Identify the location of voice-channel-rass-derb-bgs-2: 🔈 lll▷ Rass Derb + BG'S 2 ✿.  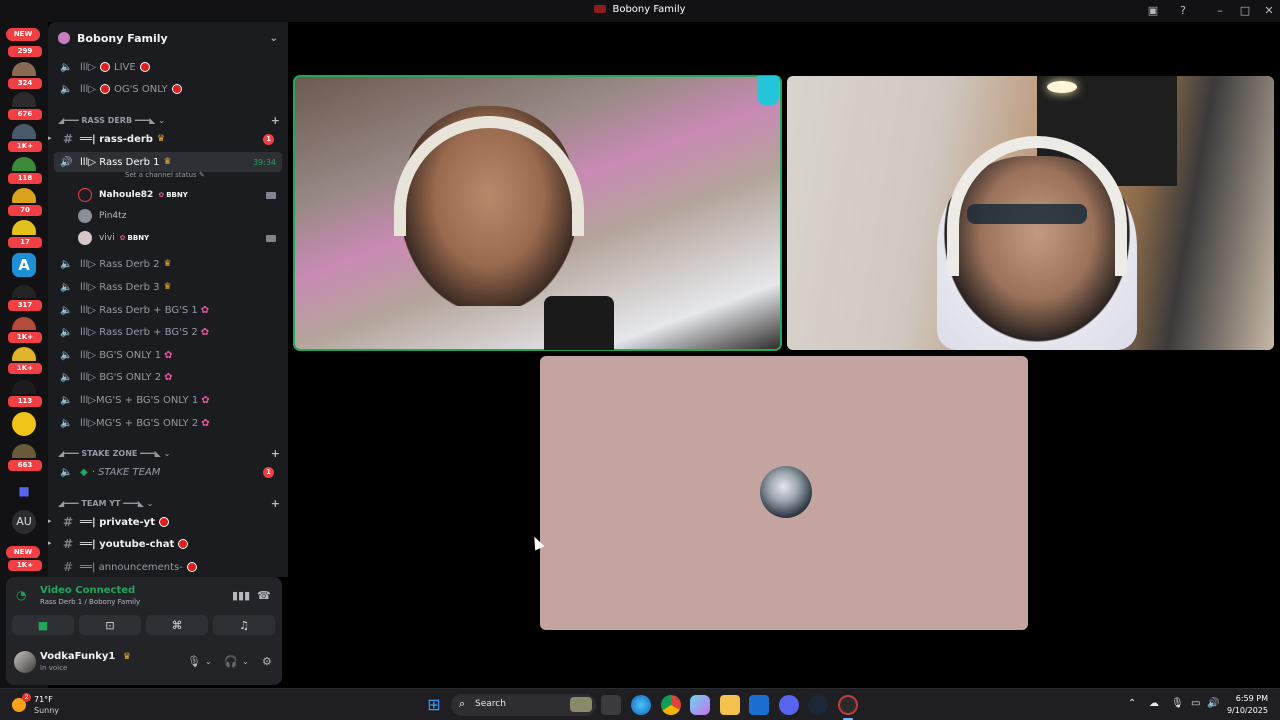
(168, 332).